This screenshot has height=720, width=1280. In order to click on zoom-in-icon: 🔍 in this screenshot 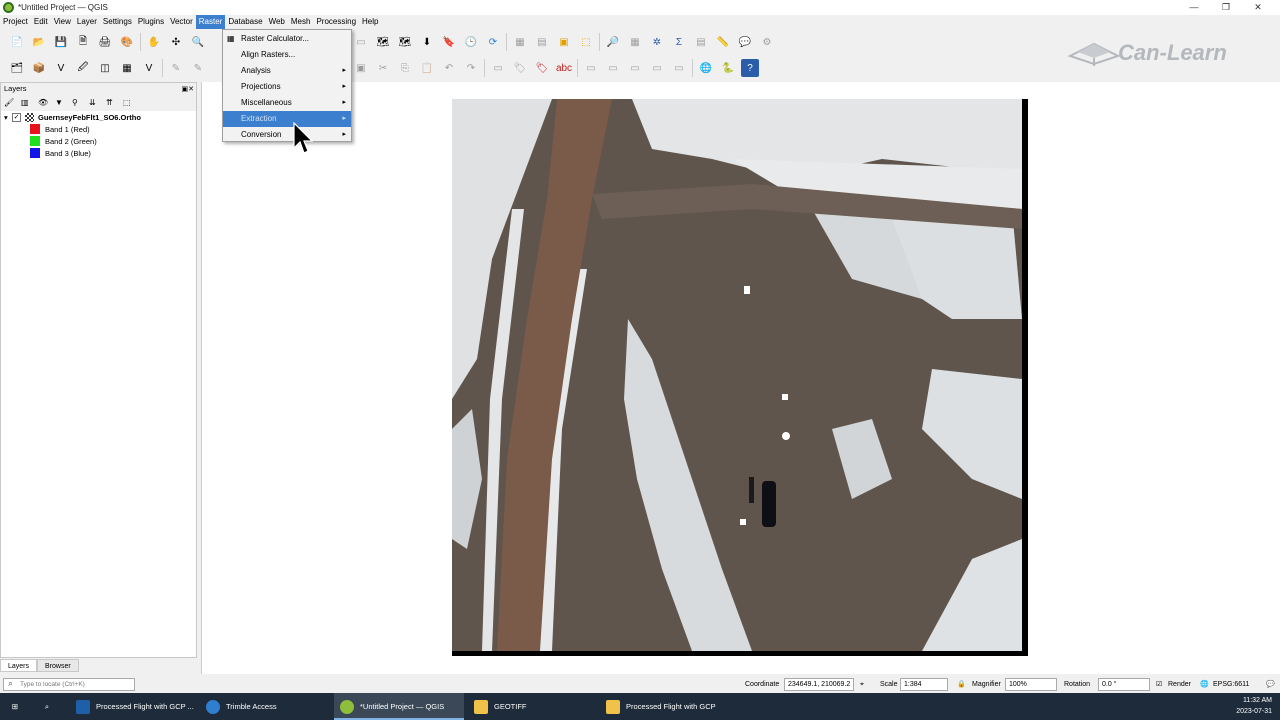, I will do `click(198, 42)`.